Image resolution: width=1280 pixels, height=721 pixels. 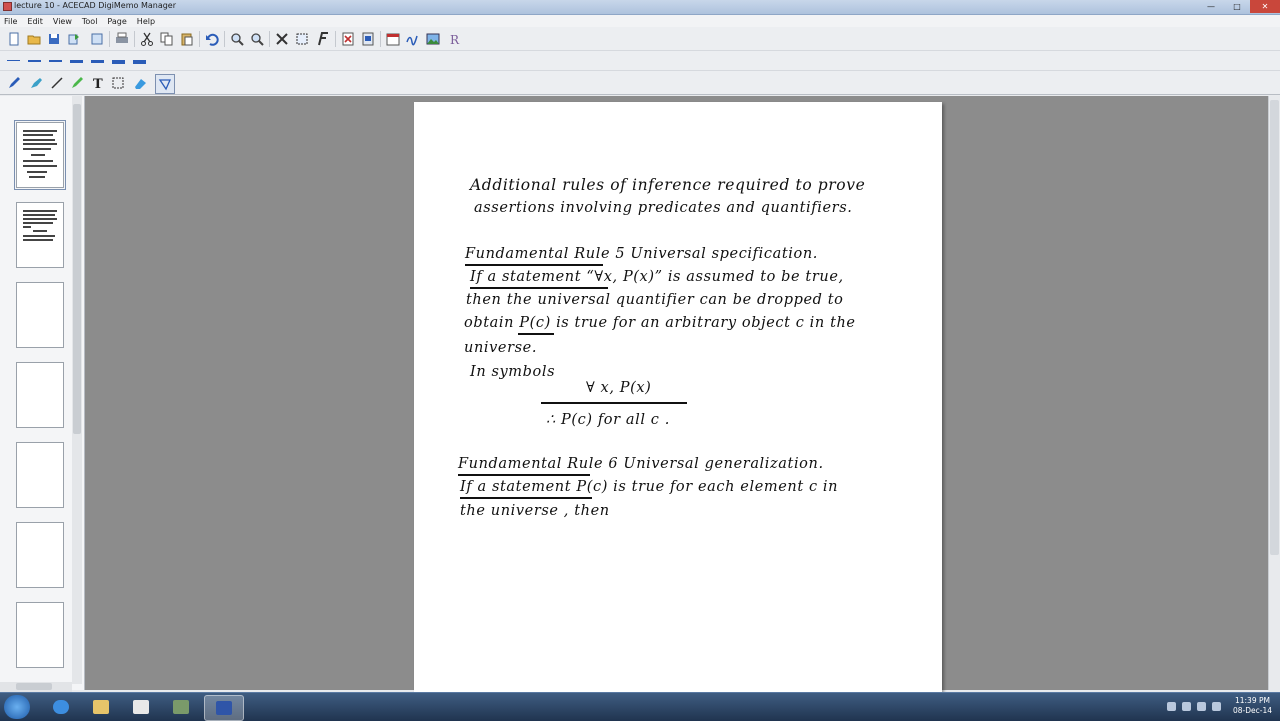 I want to click on svg-text: R, so click(x=455, y=39).